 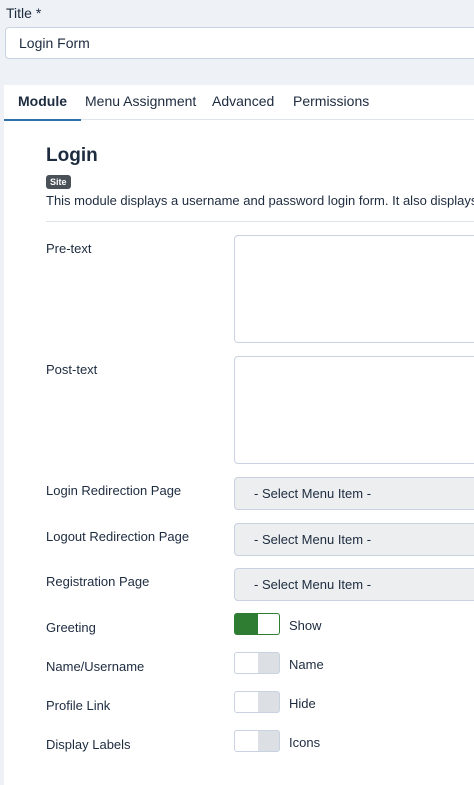 I want to click on divider, so click(x=260, y=221).